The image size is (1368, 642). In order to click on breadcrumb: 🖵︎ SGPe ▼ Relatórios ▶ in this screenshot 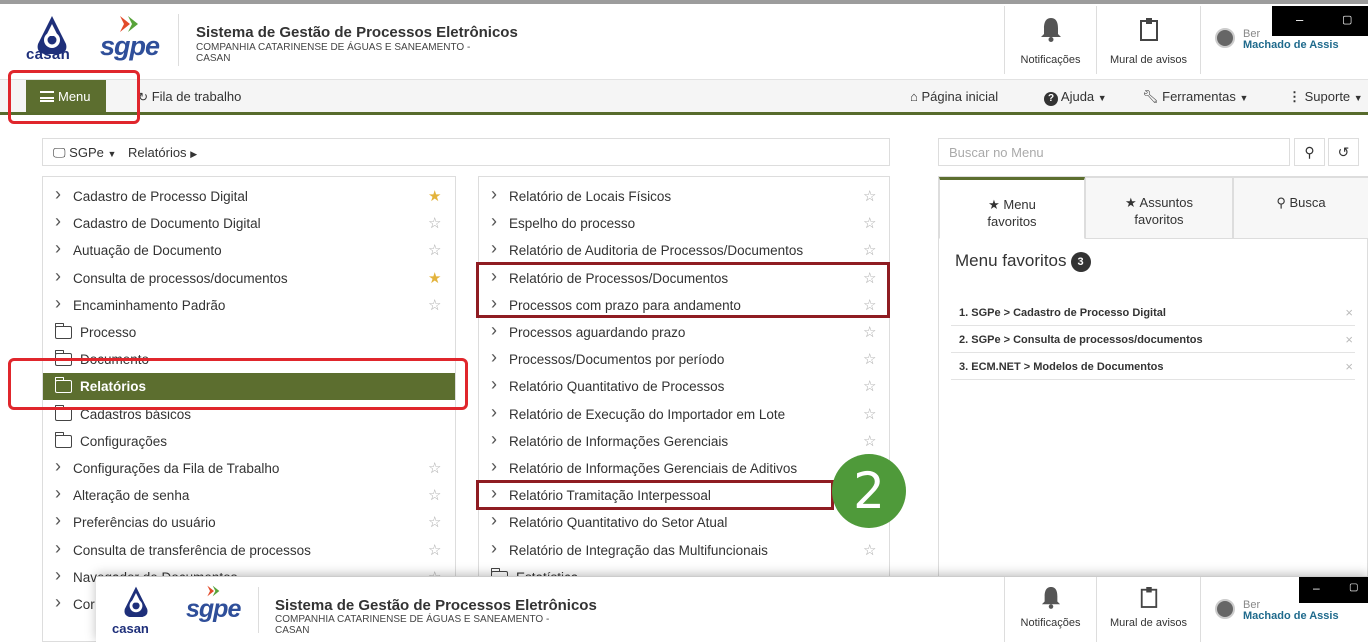, I will do `click(466, 152)`.